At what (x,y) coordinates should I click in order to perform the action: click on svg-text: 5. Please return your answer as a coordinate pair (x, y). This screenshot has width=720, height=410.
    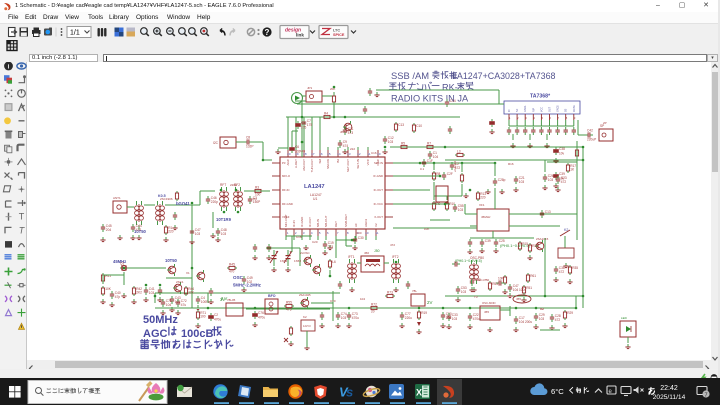
    Looking at the image, I should click on (320, 233).